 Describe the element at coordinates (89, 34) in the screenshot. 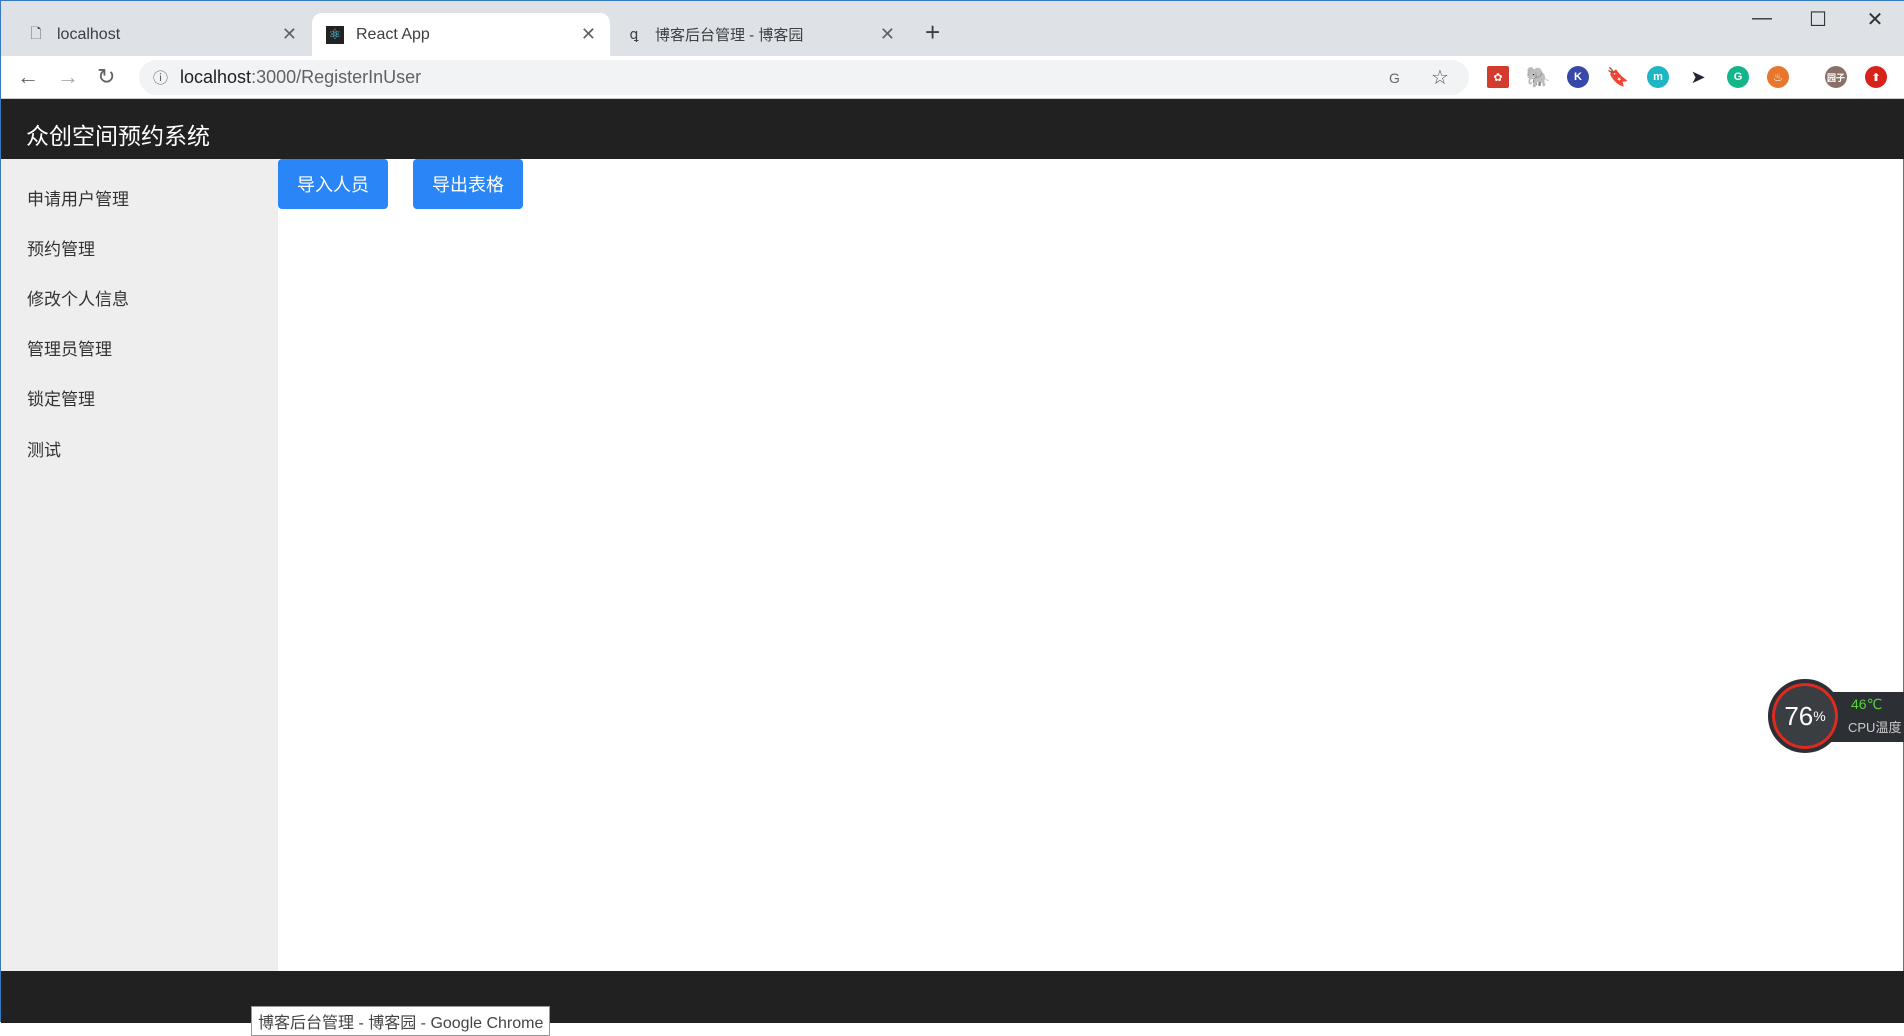

I see `tab-title: localhost` at that location.